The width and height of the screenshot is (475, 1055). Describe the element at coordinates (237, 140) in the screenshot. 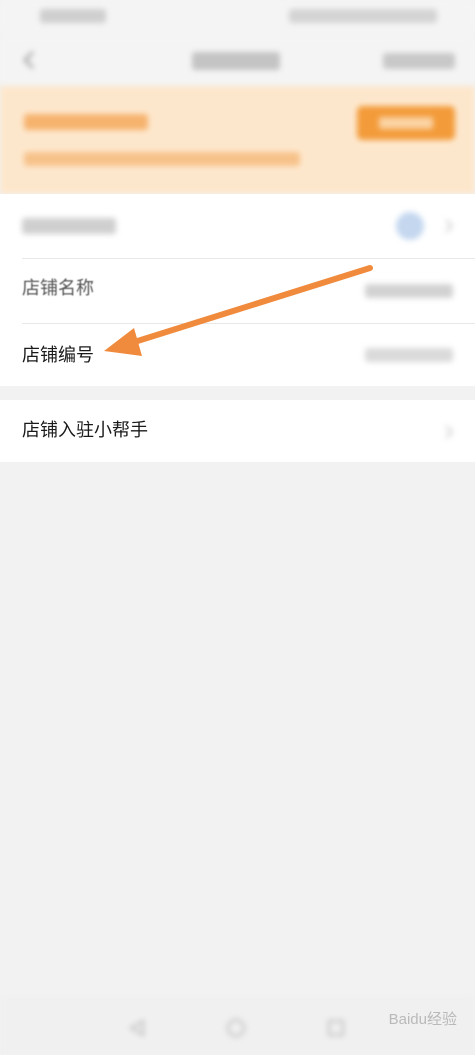

I see `verification-banner` at that location.